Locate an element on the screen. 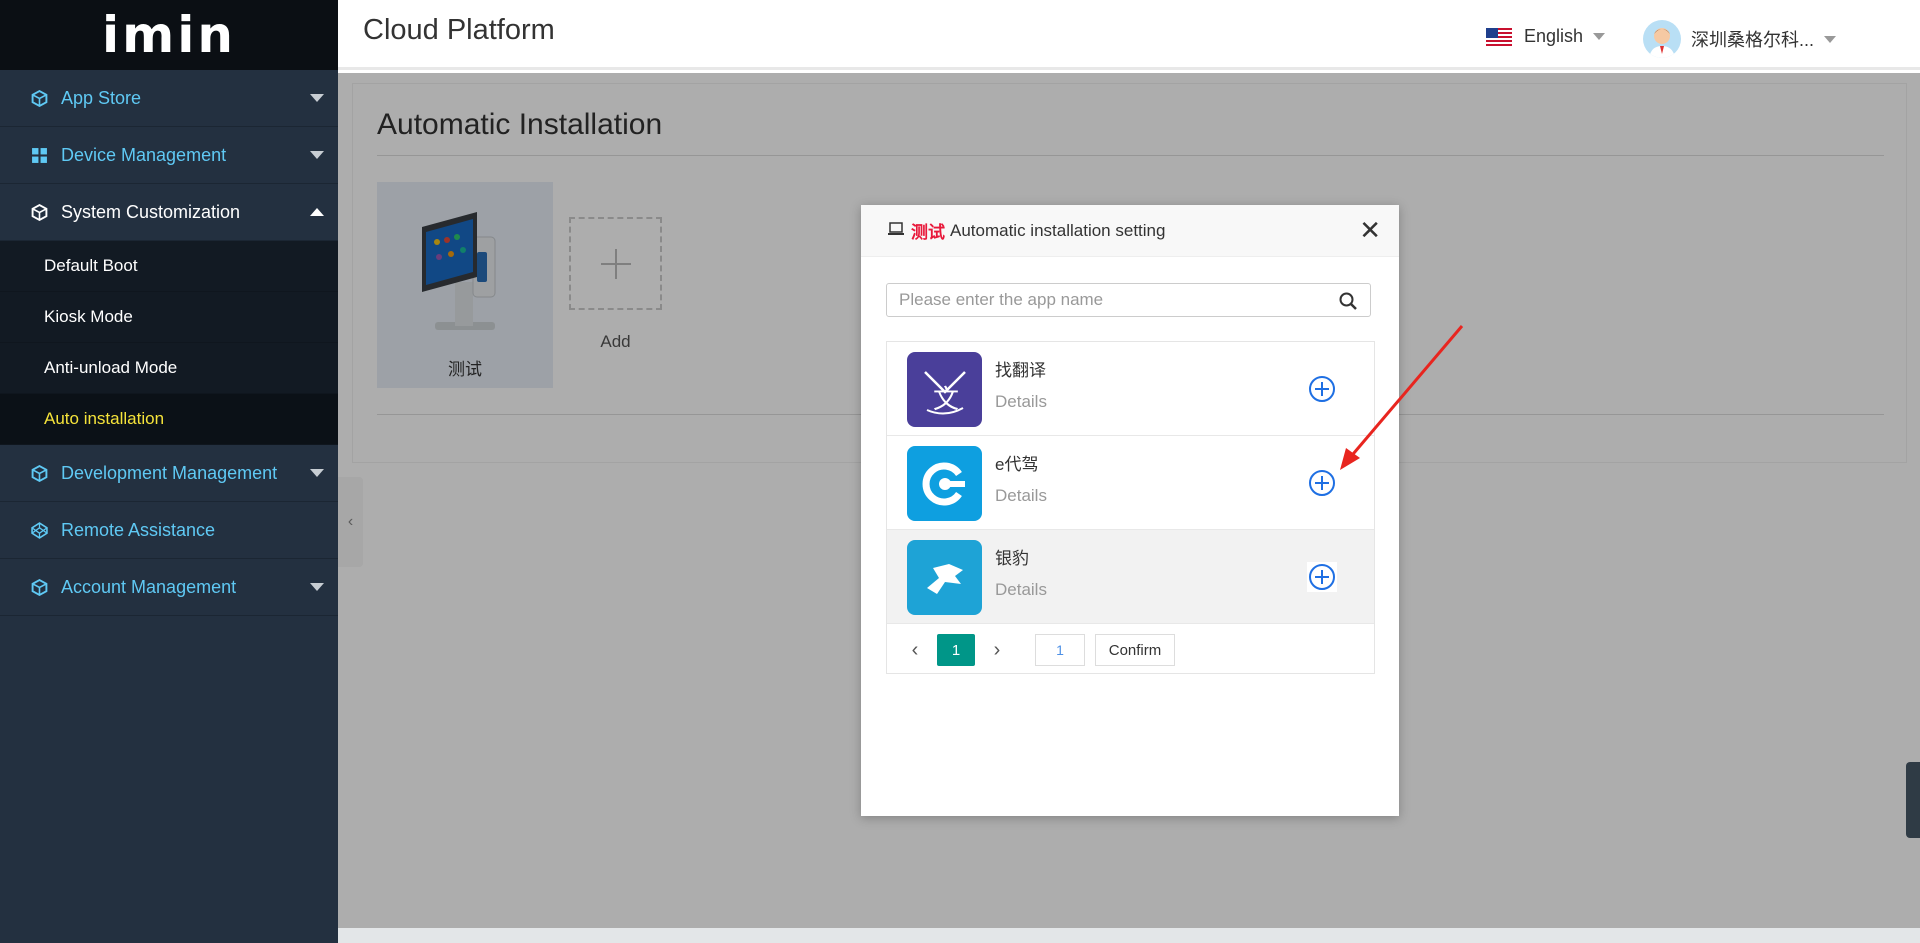  submenu-anti-unload-mode: Anti-unload Mode is located at coordinates (169, 368).